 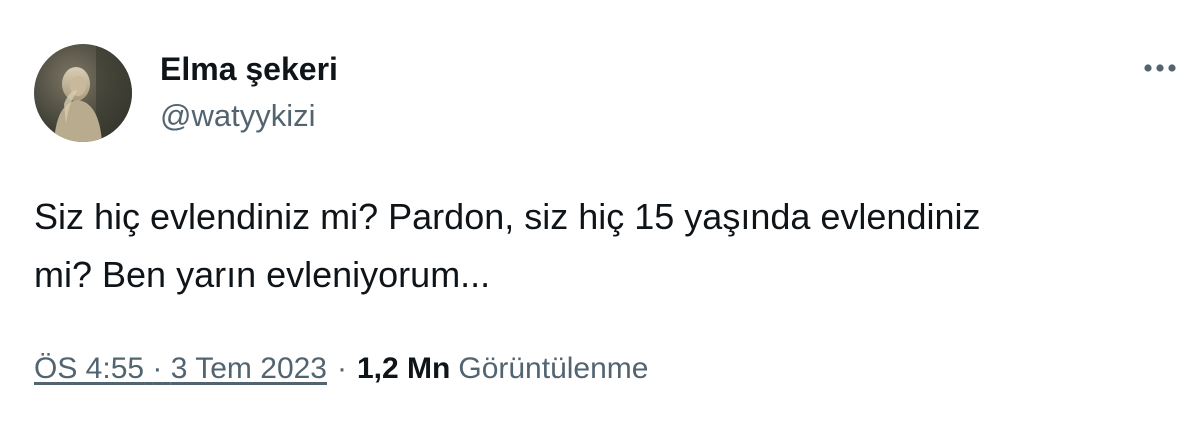 I want to click on more-options-button, so click(x=1160, y=68).